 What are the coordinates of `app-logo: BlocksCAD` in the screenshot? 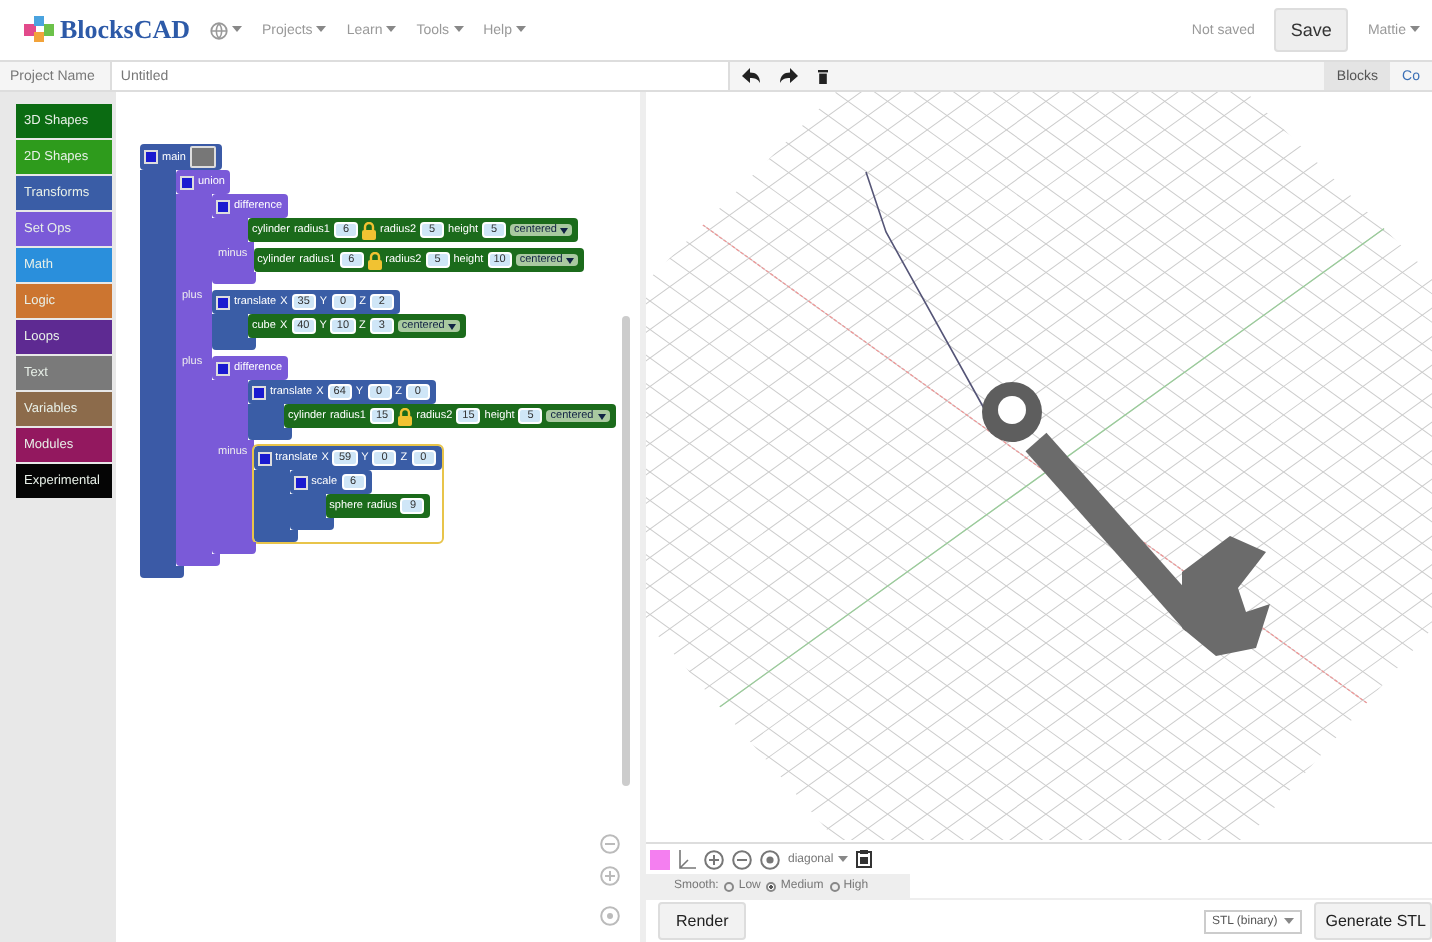 It's located at (125, 30).